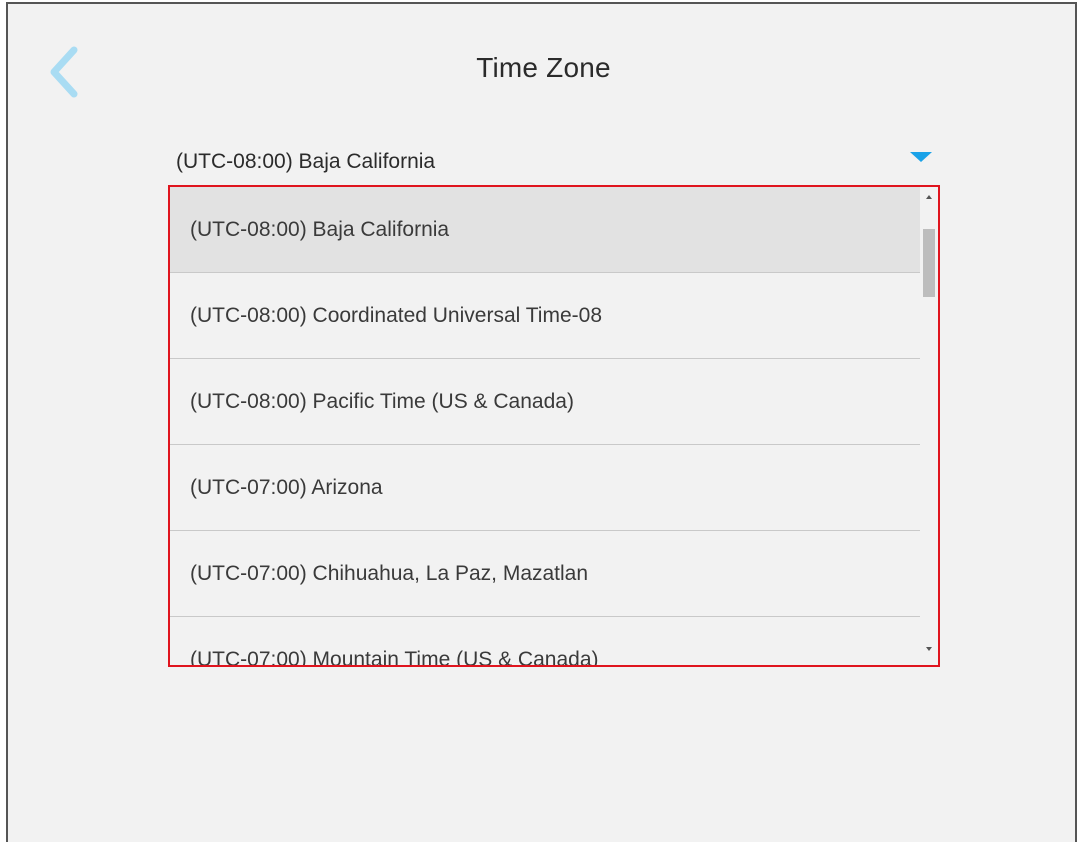 The image size is (1084, 842). I want to click on page-title: Time Zone, so click(543, 67).